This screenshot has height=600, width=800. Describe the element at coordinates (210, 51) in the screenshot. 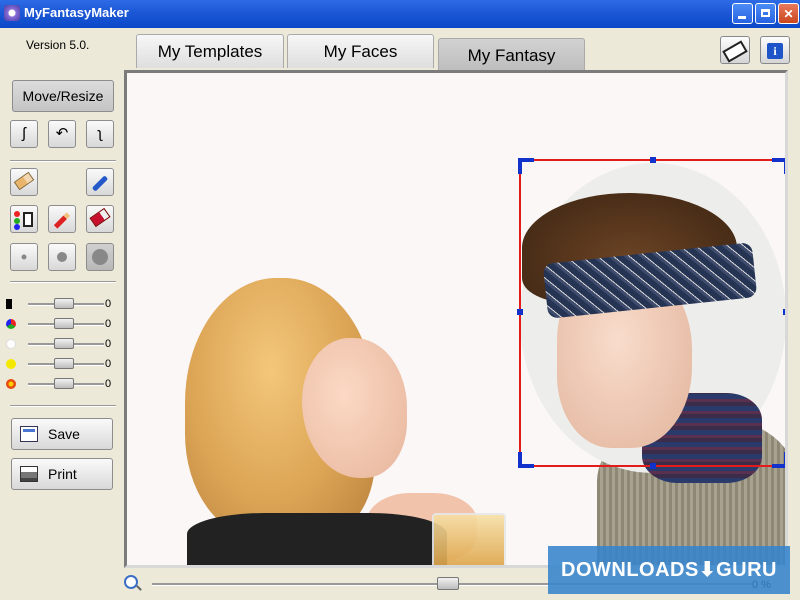

I see `tab-my-templates: My Templates` at that location.